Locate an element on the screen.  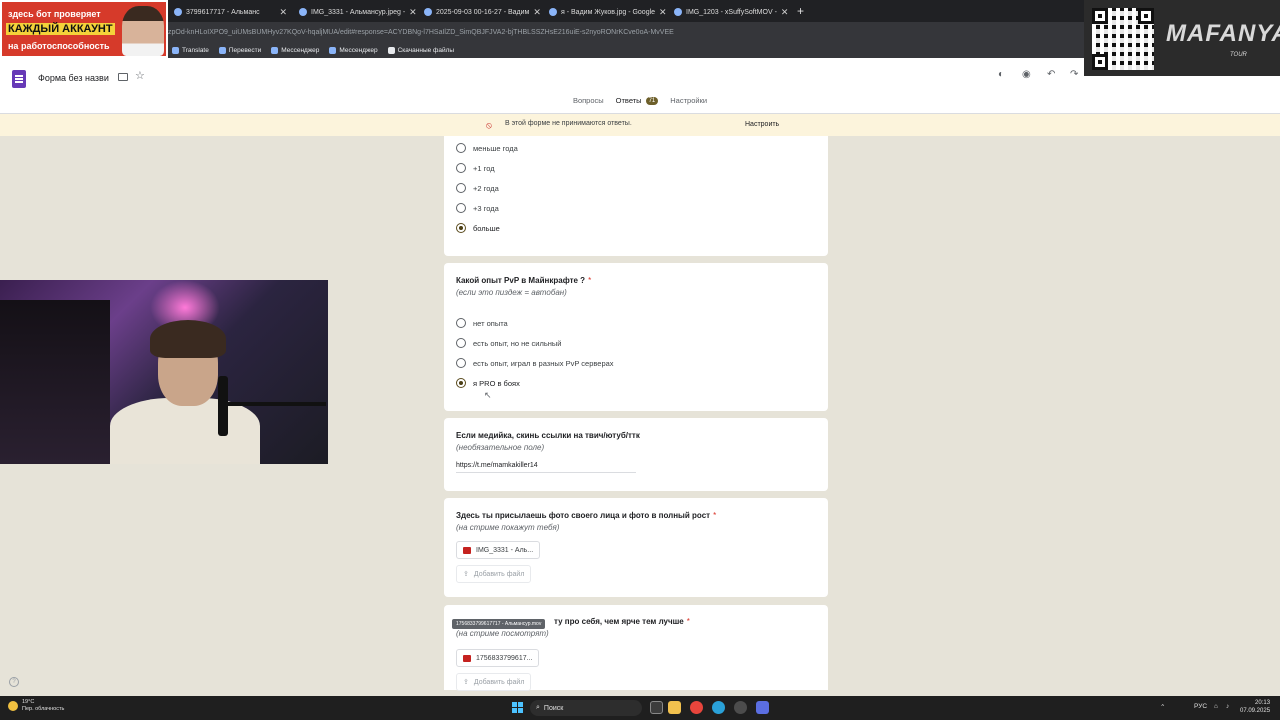
system-clock: 20:13 07.09.2025 is located at coordinates (1255, 707).